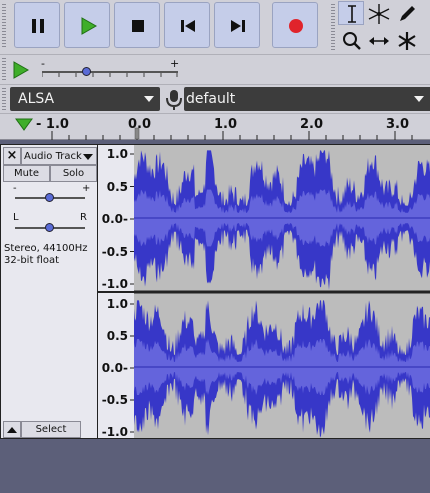 This screenshot has width=430, height=493. Describe the element at coordinates (15, 188) in the screenshot. I see `gain-min-label: -` at that location.